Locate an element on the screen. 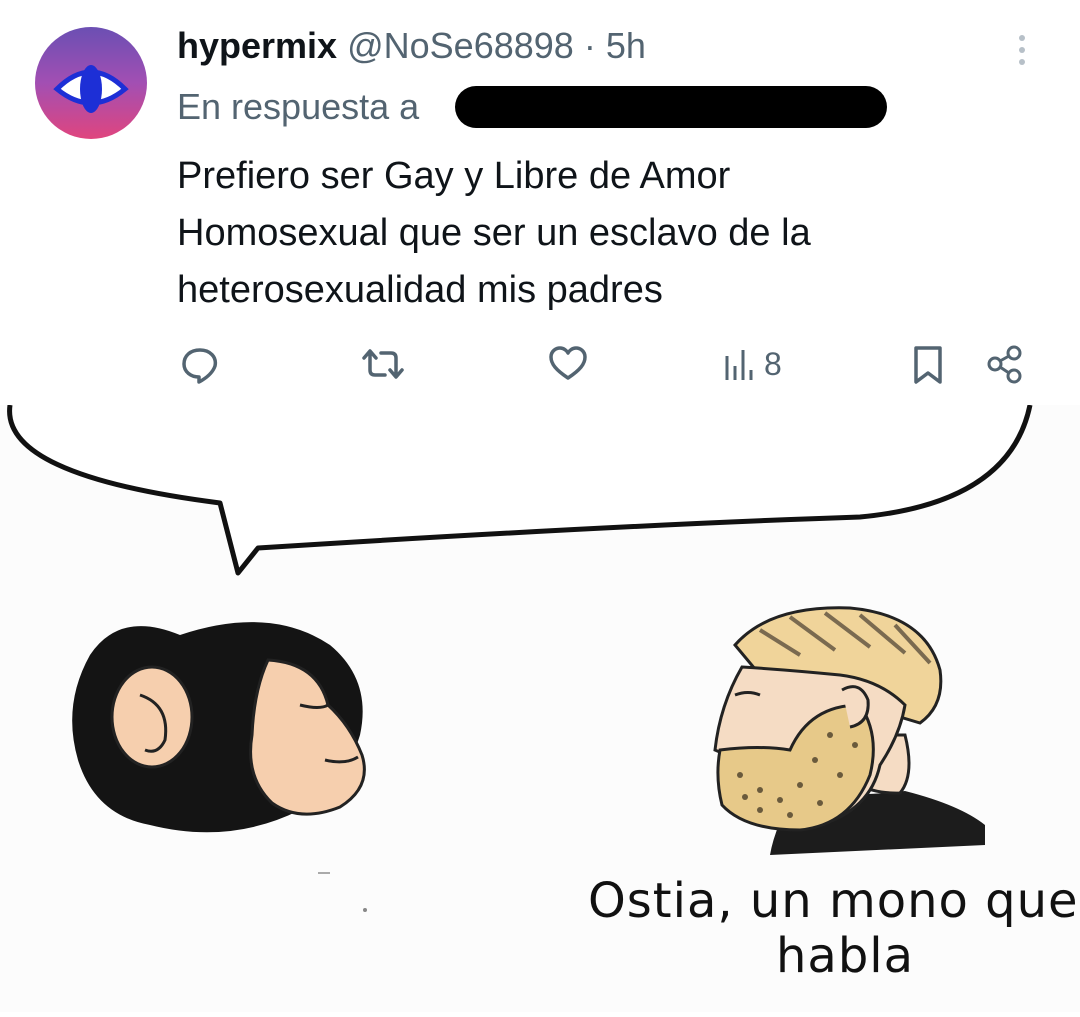 The height and width of the screenshot is (1017, 1080). meme-caption-line2: habla is located at coordinates (845, 956).